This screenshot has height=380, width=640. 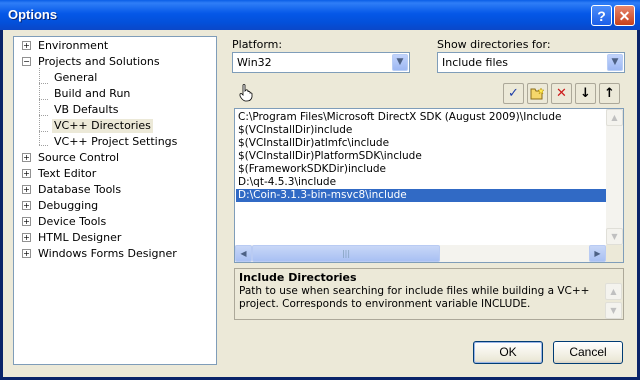 I want to click on scroll-left-icon: ◀, so click(x=243, y=253).